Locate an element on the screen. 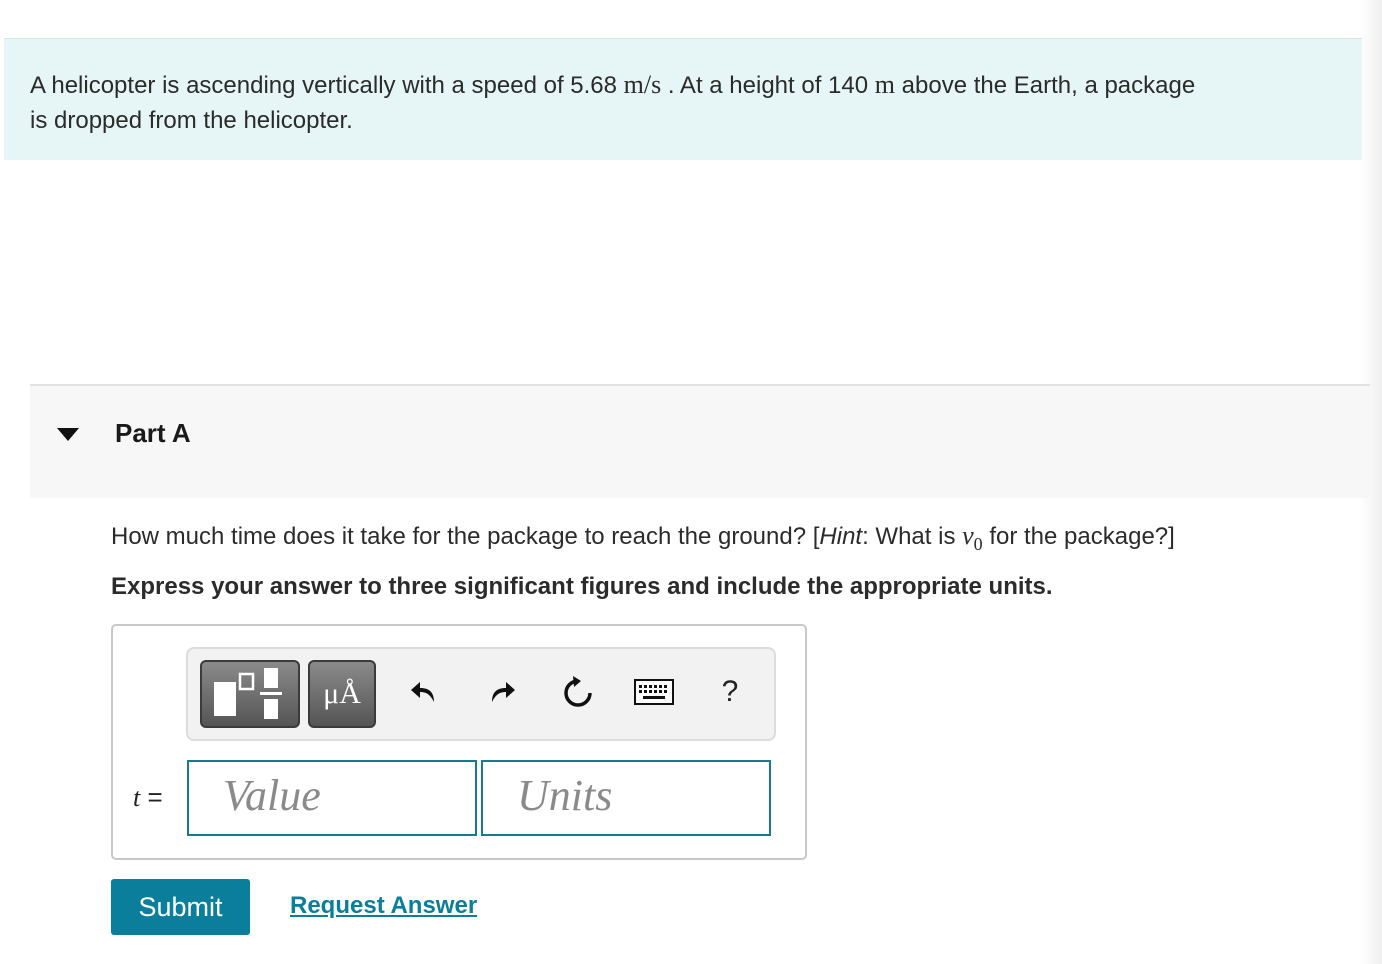 This screenshot has width=1382, height=964. v0-symbol: v0 is located at coordinates (972, 537).